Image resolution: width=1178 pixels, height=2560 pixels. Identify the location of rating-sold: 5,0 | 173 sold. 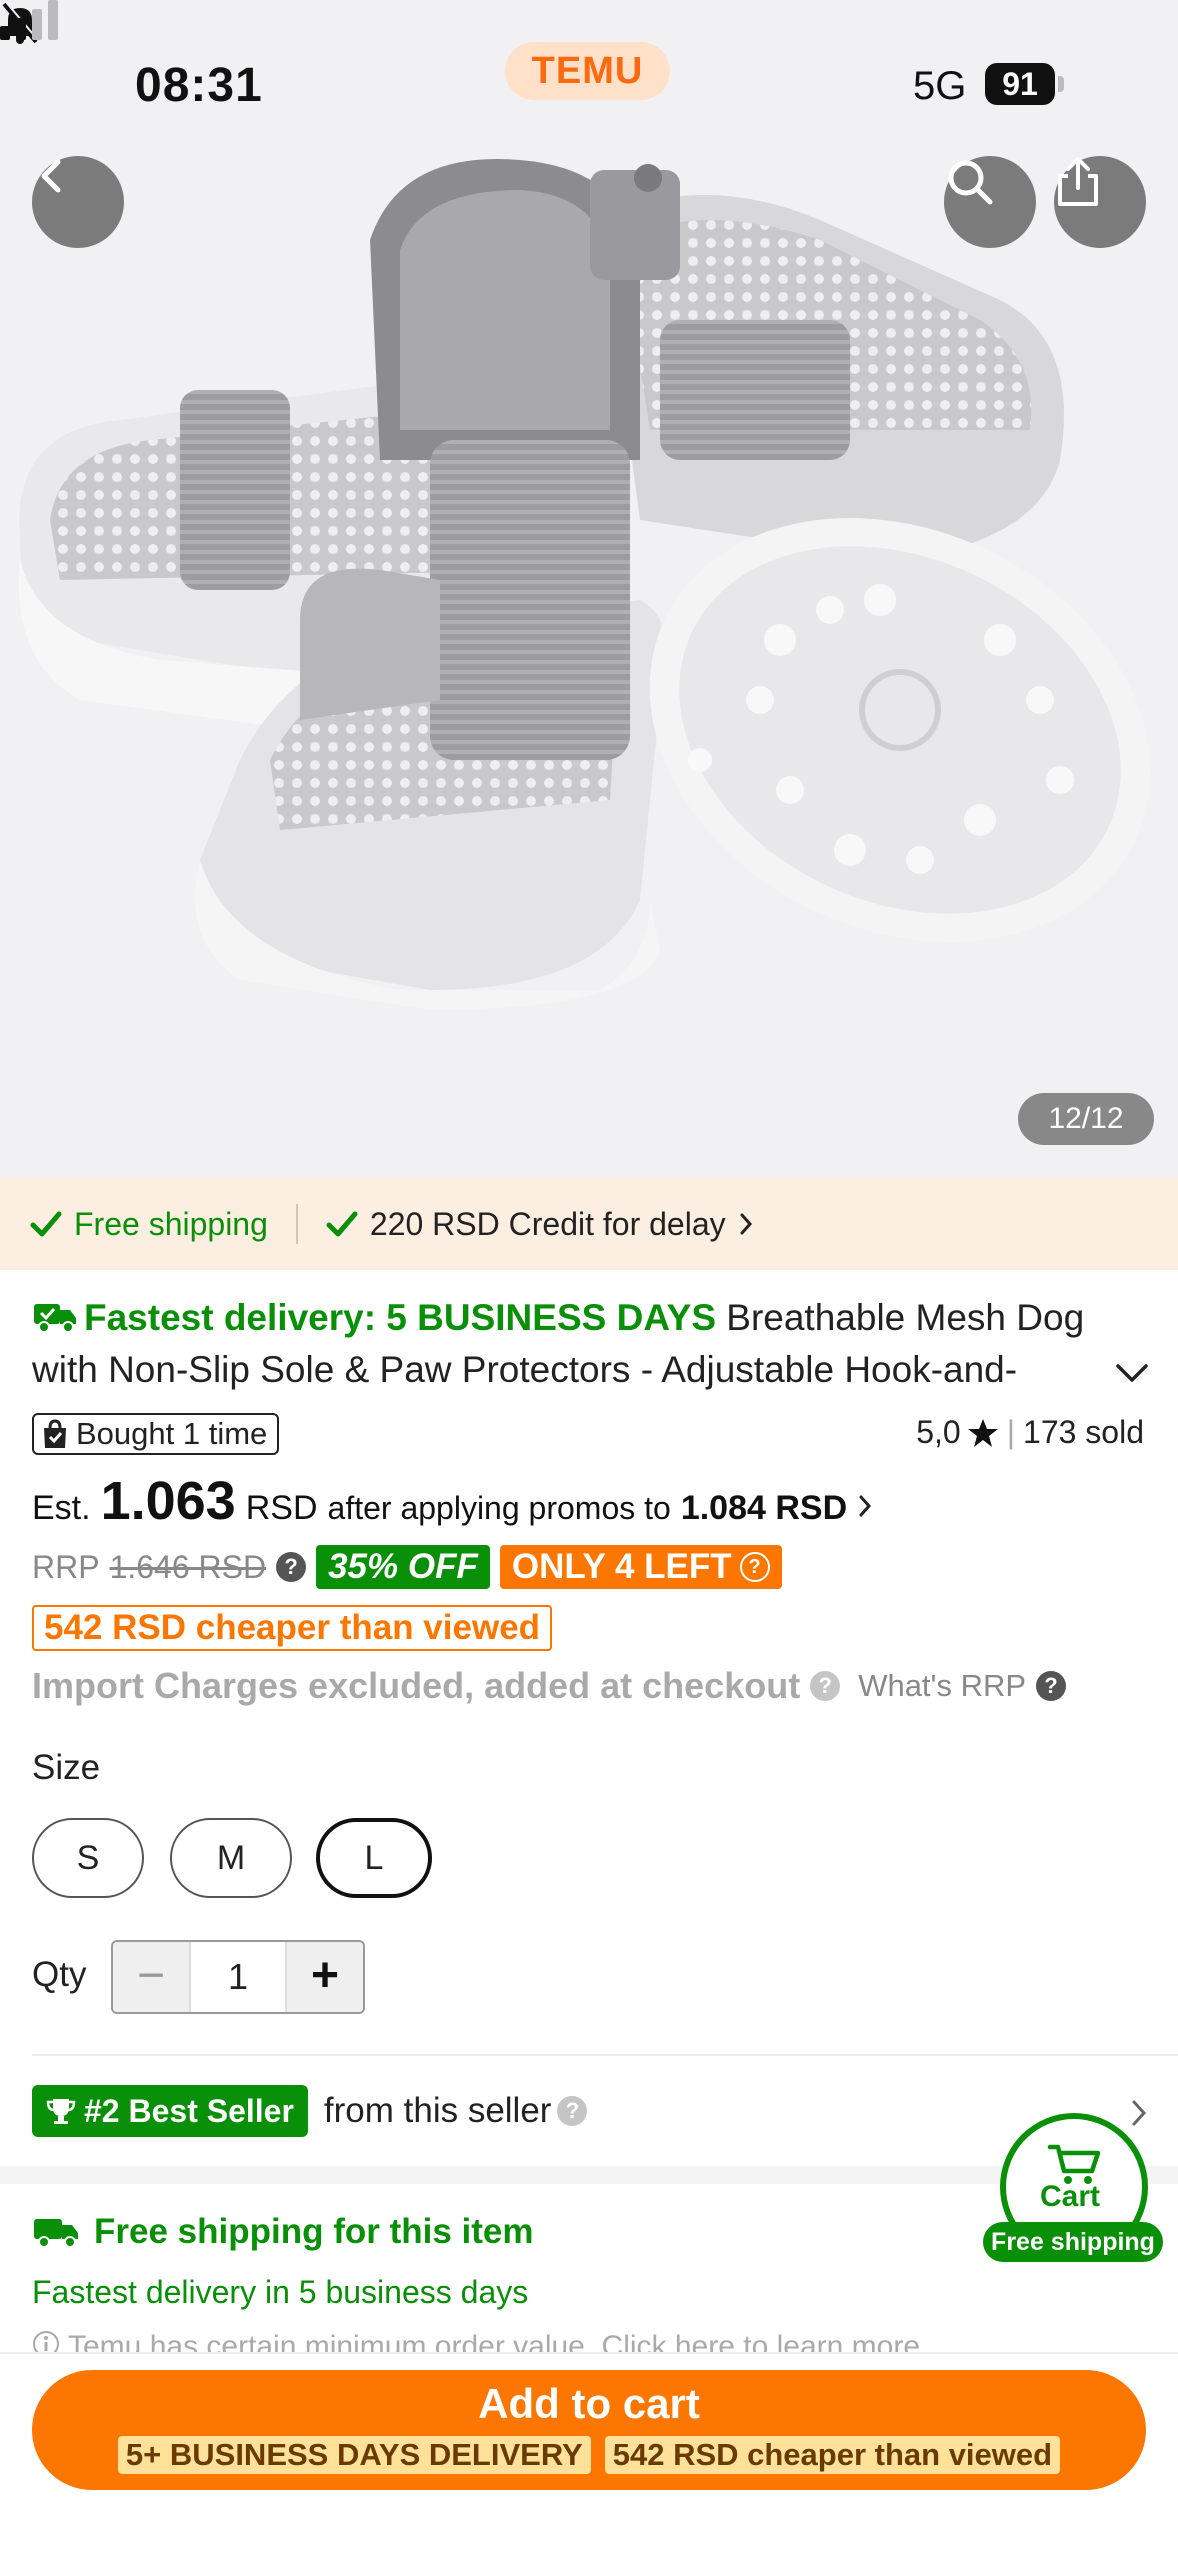
(1030, 1432).